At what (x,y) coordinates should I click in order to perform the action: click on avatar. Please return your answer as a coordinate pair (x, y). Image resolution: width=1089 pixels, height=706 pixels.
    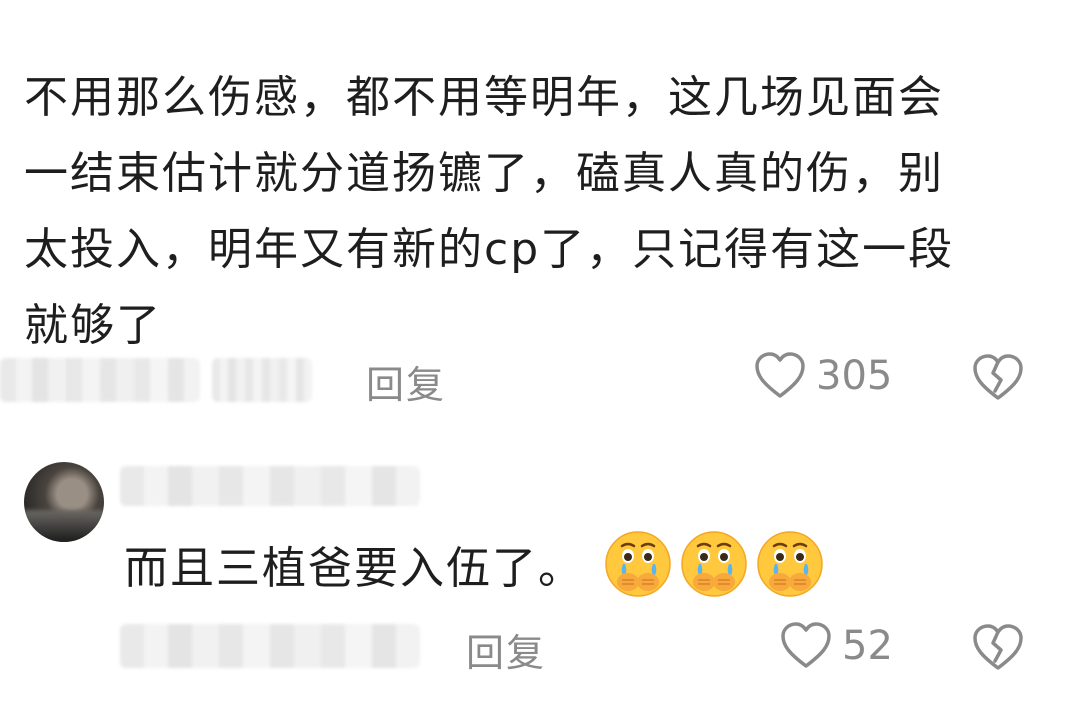
    Looking at the image, I should click on (64, 502).